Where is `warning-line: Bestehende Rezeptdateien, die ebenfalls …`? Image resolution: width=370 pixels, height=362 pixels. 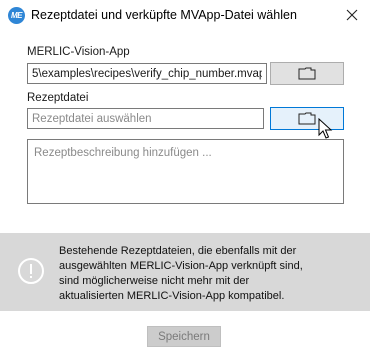
warning-line: Bestehende Rezeptdateien, die ebenfalls … is located at coordinates (178, 251).